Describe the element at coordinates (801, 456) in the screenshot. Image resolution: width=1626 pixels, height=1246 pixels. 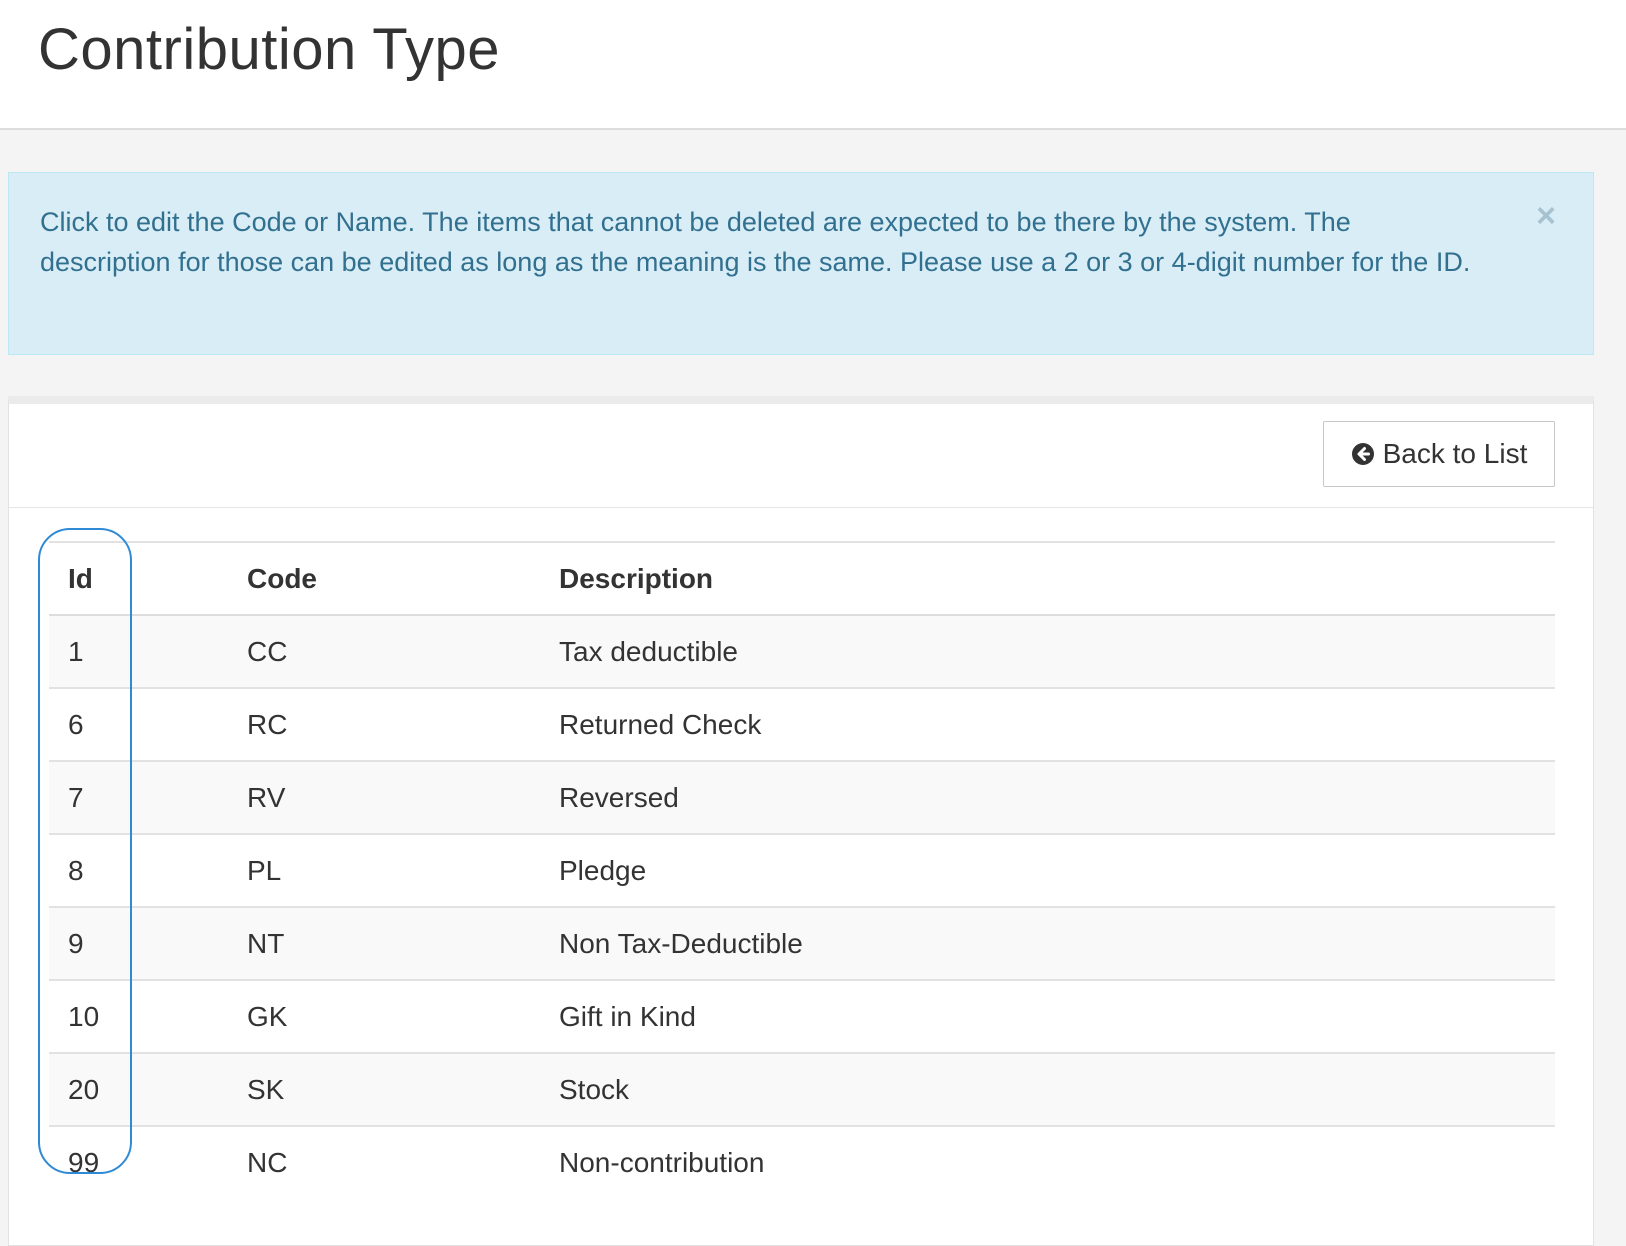
I see `box-header: Back to List` at that location.